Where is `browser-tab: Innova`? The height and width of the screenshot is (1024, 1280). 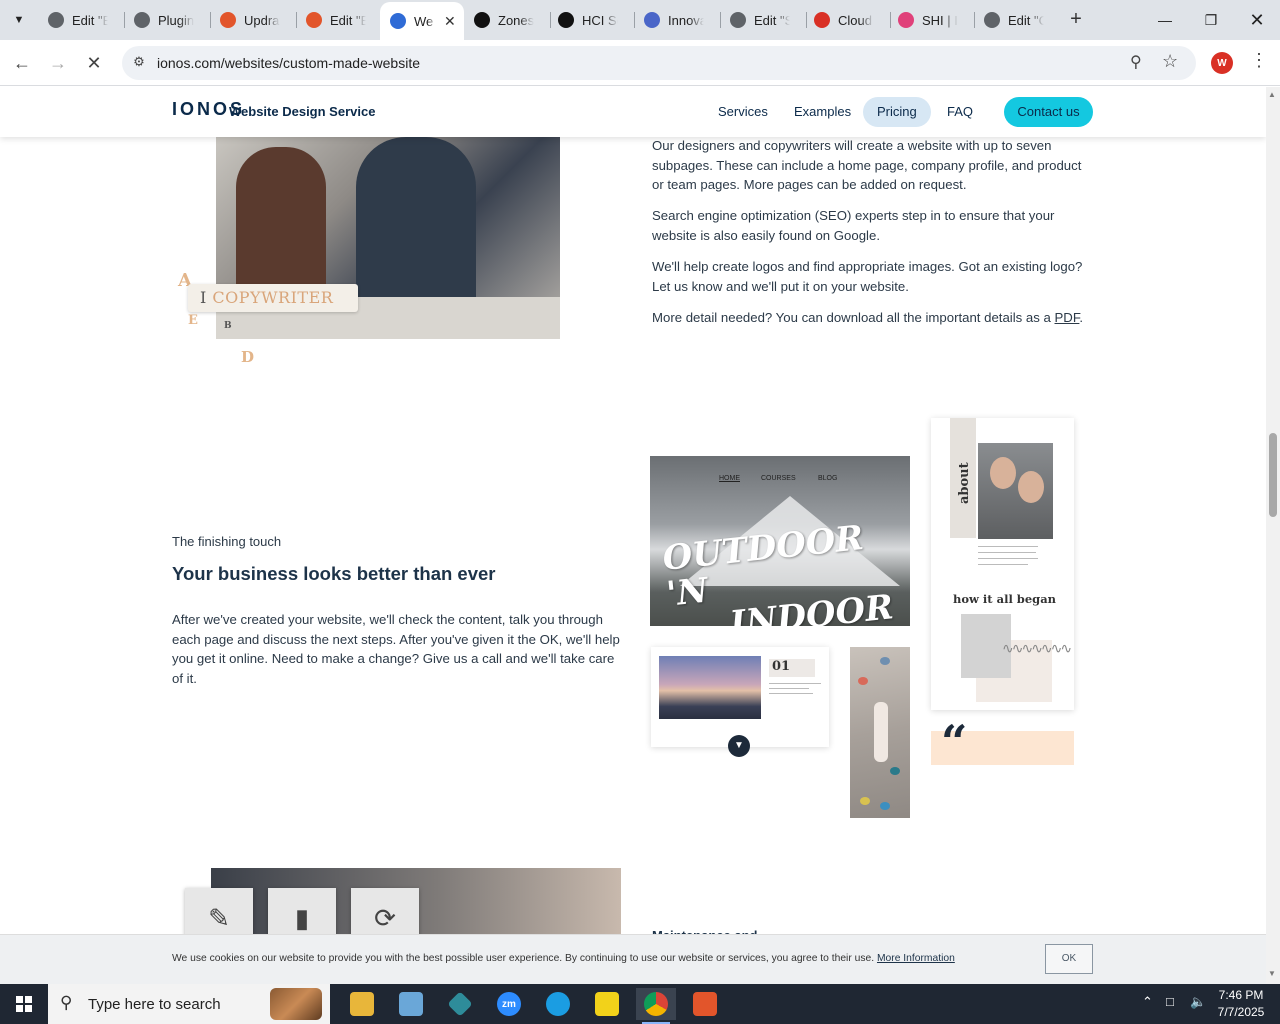
browser-tab: Innova is located at coordinates (676, 20).